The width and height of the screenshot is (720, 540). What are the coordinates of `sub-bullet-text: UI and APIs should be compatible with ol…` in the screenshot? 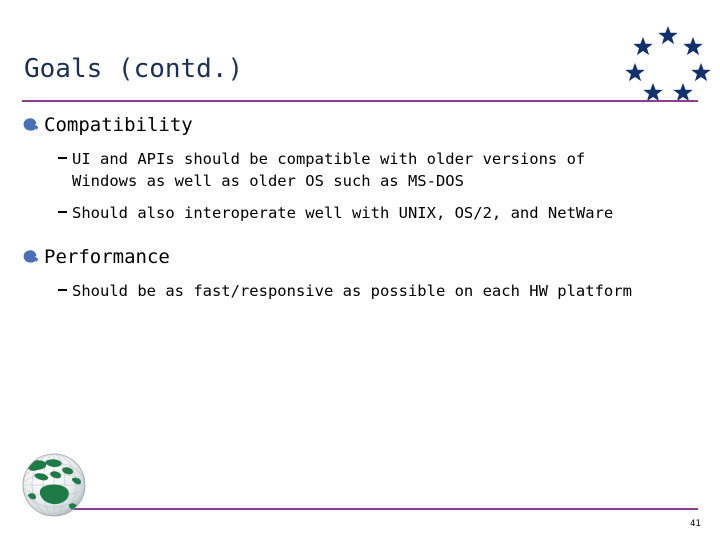 It's located at (367, 170).